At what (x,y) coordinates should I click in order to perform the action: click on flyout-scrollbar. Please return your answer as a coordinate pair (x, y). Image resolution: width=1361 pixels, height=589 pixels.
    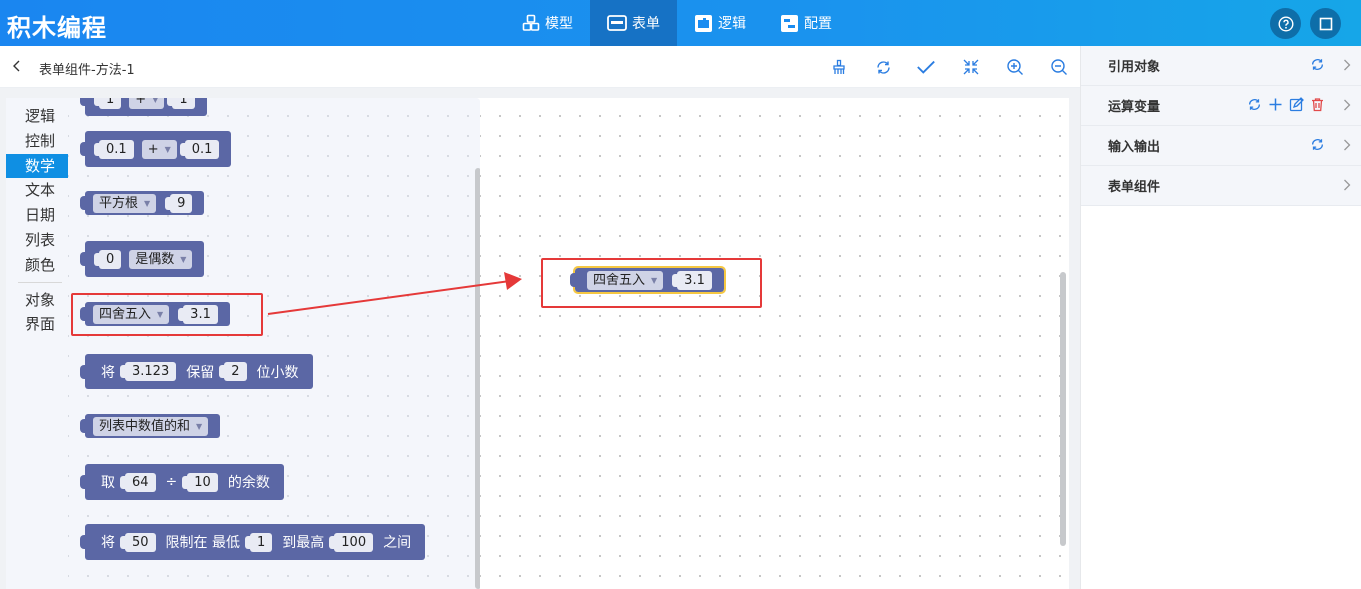
    Looking at the image, I should click on (477, 378).